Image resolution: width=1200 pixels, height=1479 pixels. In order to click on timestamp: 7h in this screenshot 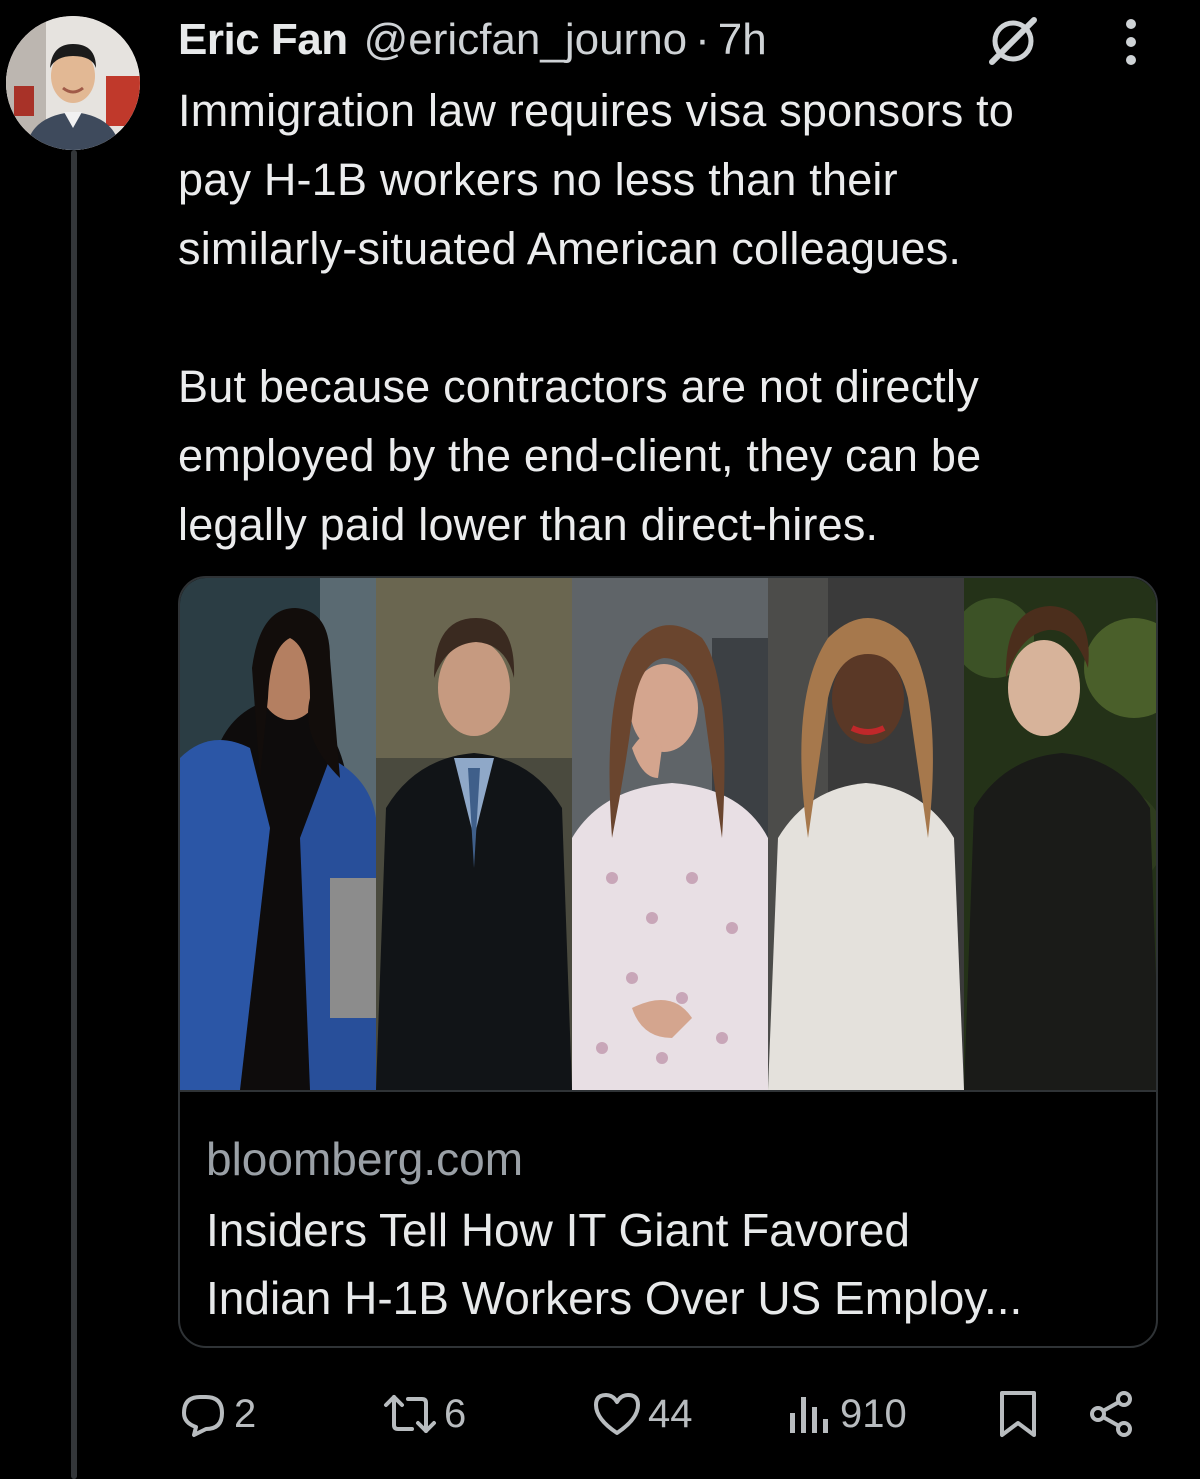, I will do `click(742, 40)`.